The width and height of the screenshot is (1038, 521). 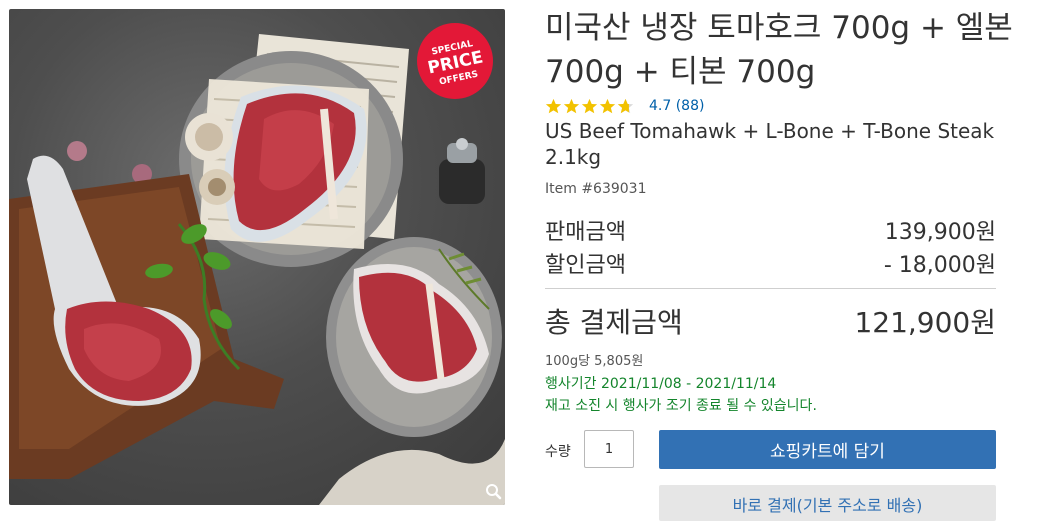 What do you see at coordinates (676, 106) in the screenshot?
I see `rating-summary-link: 4.7 (88)` at bounding box center [676, 106].